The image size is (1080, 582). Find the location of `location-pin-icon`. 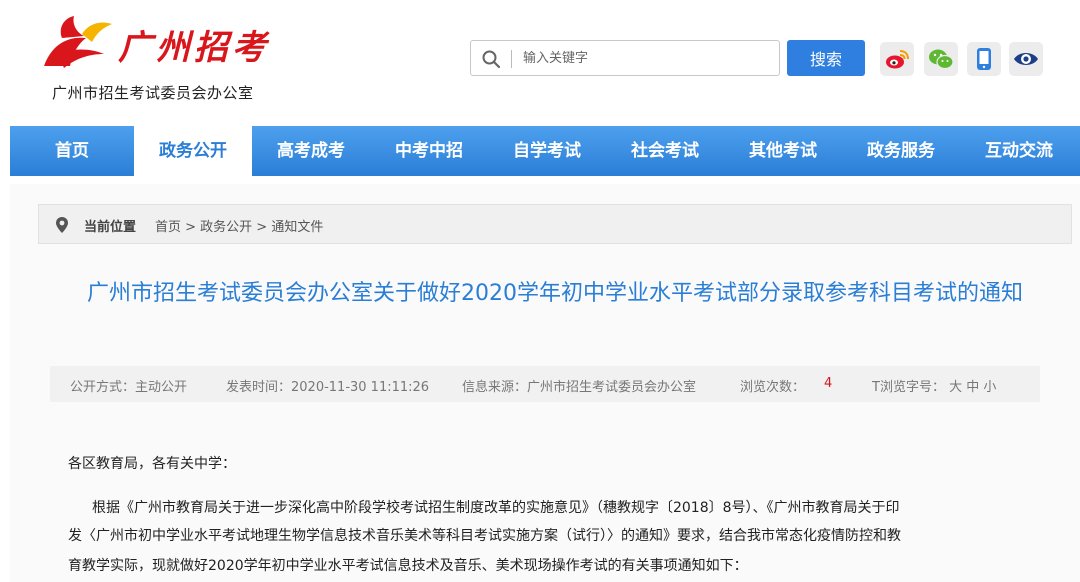

location-pin-icon is located at coordinates (62, 225).